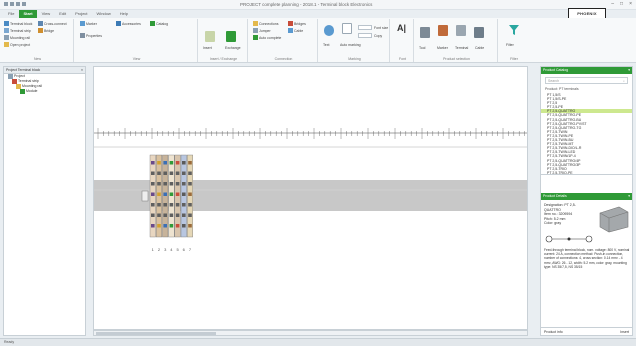 The width and height of the screenshot is (636, 346). What do you see at coordinates (479, 48) in the screenshot?
I see `cable-product-button: Cable` at bounding box center [479, 48].